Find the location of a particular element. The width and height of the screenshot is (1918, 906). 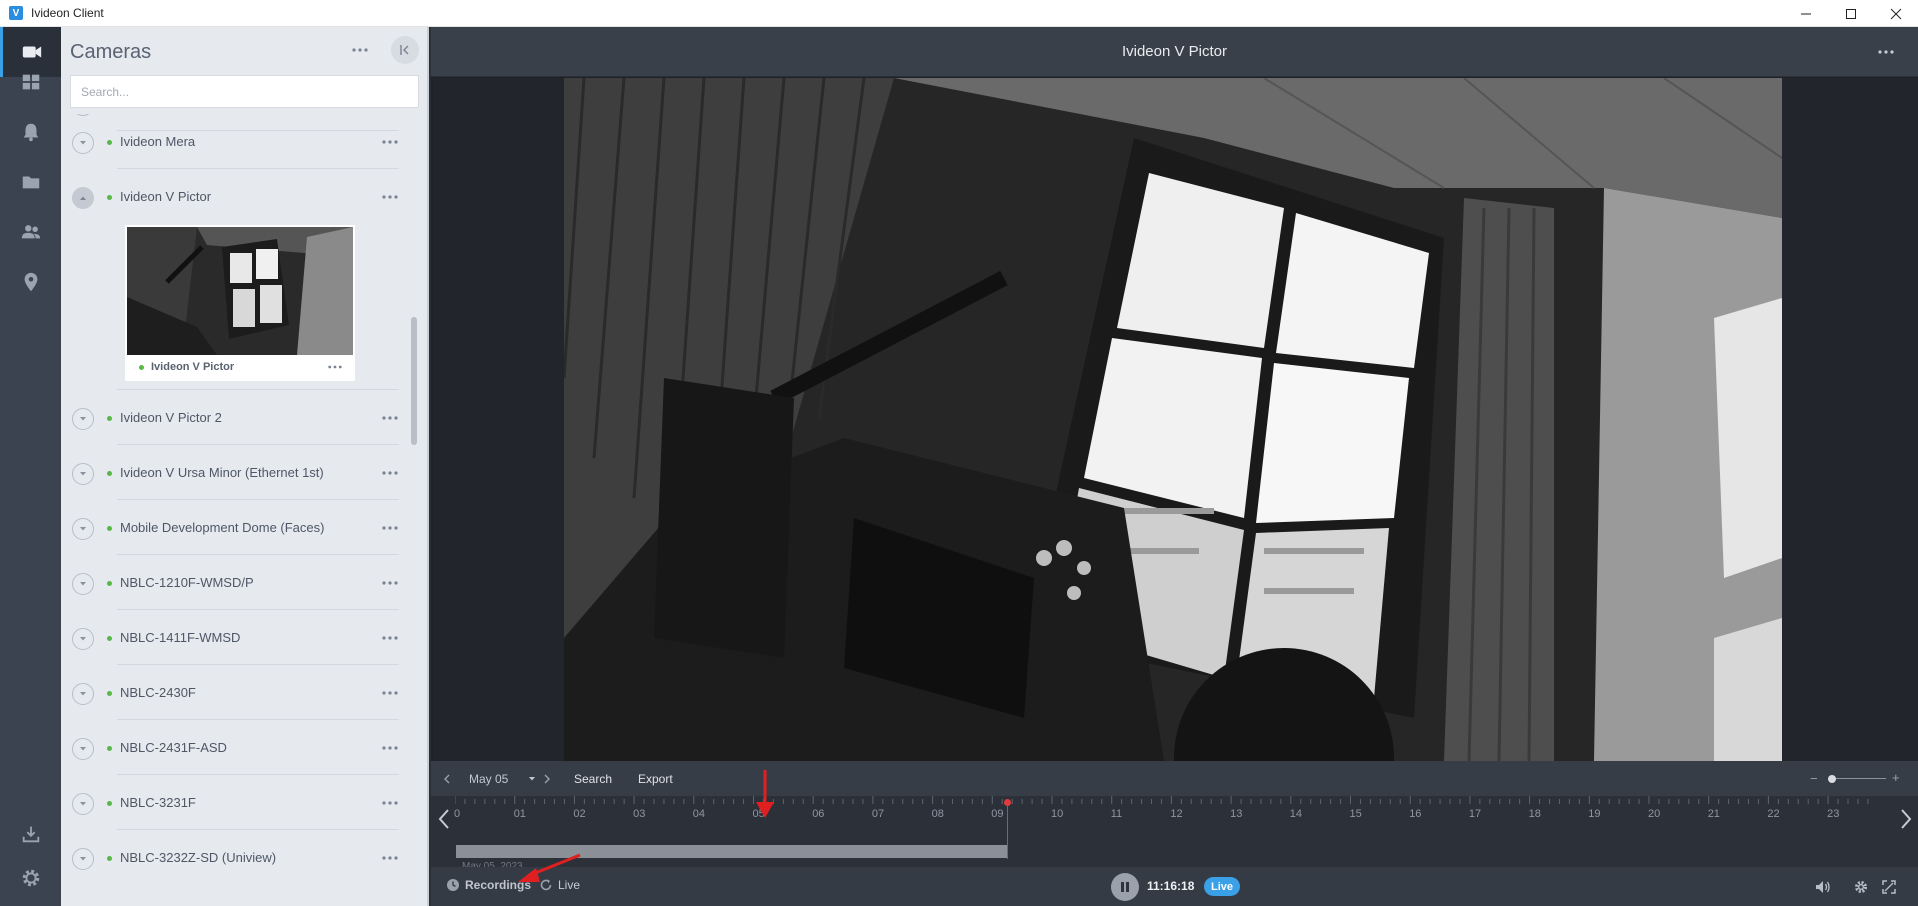

timeline-scroll-right is located at coordinates (1906, 819).